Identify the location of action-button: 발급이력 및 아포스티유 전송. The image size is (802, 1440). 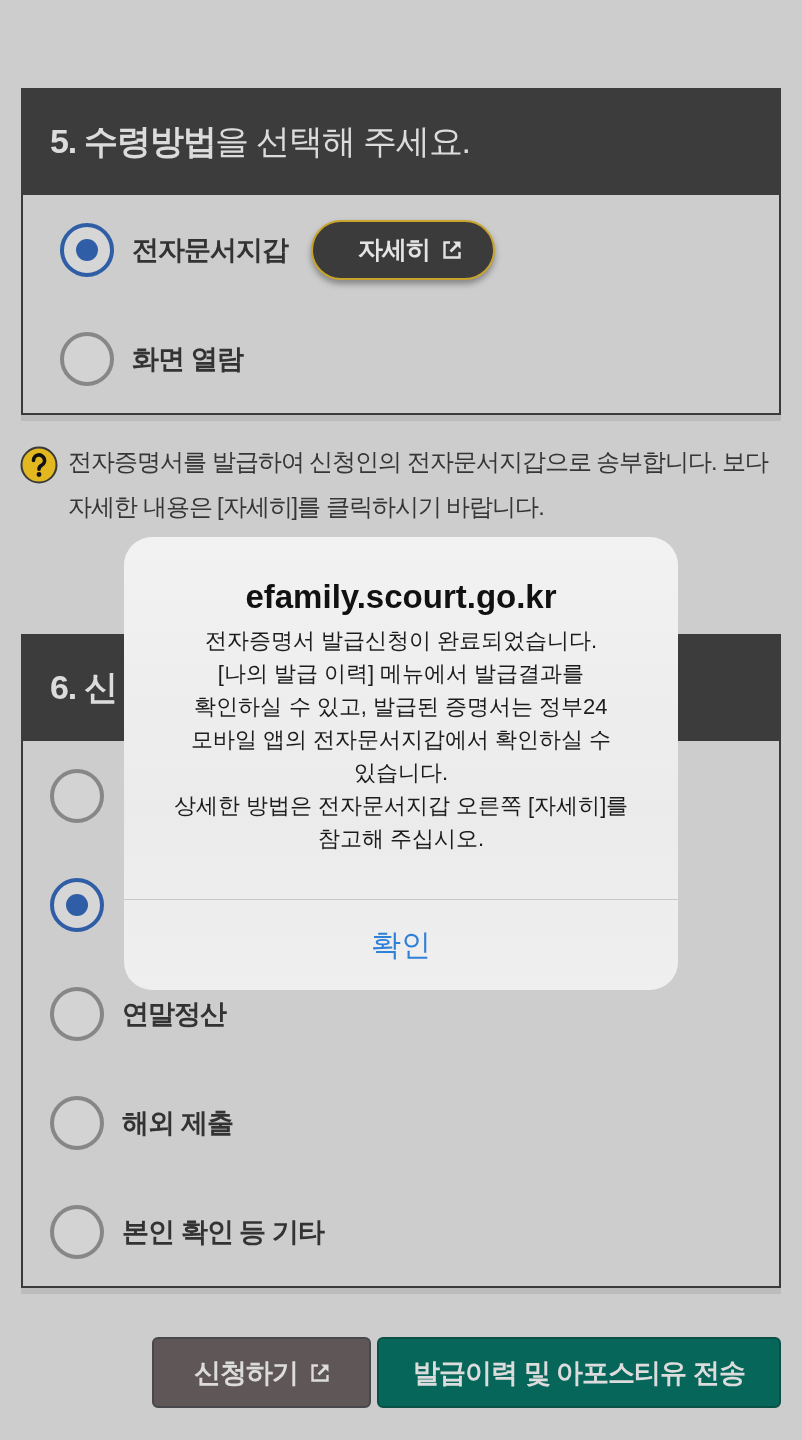
(579, 1372).